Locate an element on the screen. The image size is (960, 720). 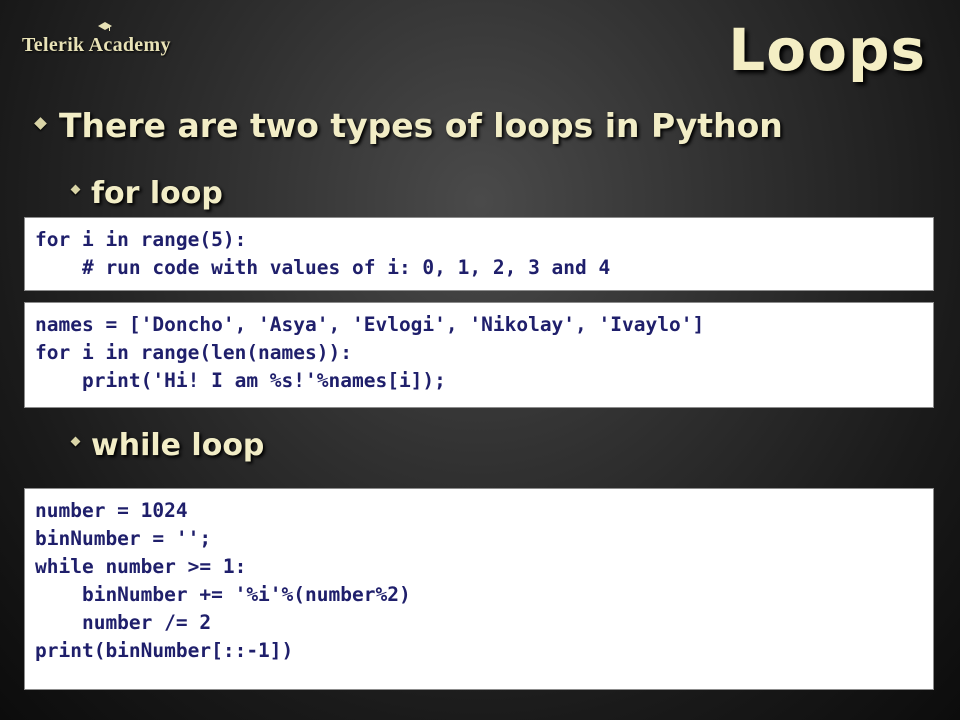
bullet-while-loop: while loop is located at coordinates (167, 445).